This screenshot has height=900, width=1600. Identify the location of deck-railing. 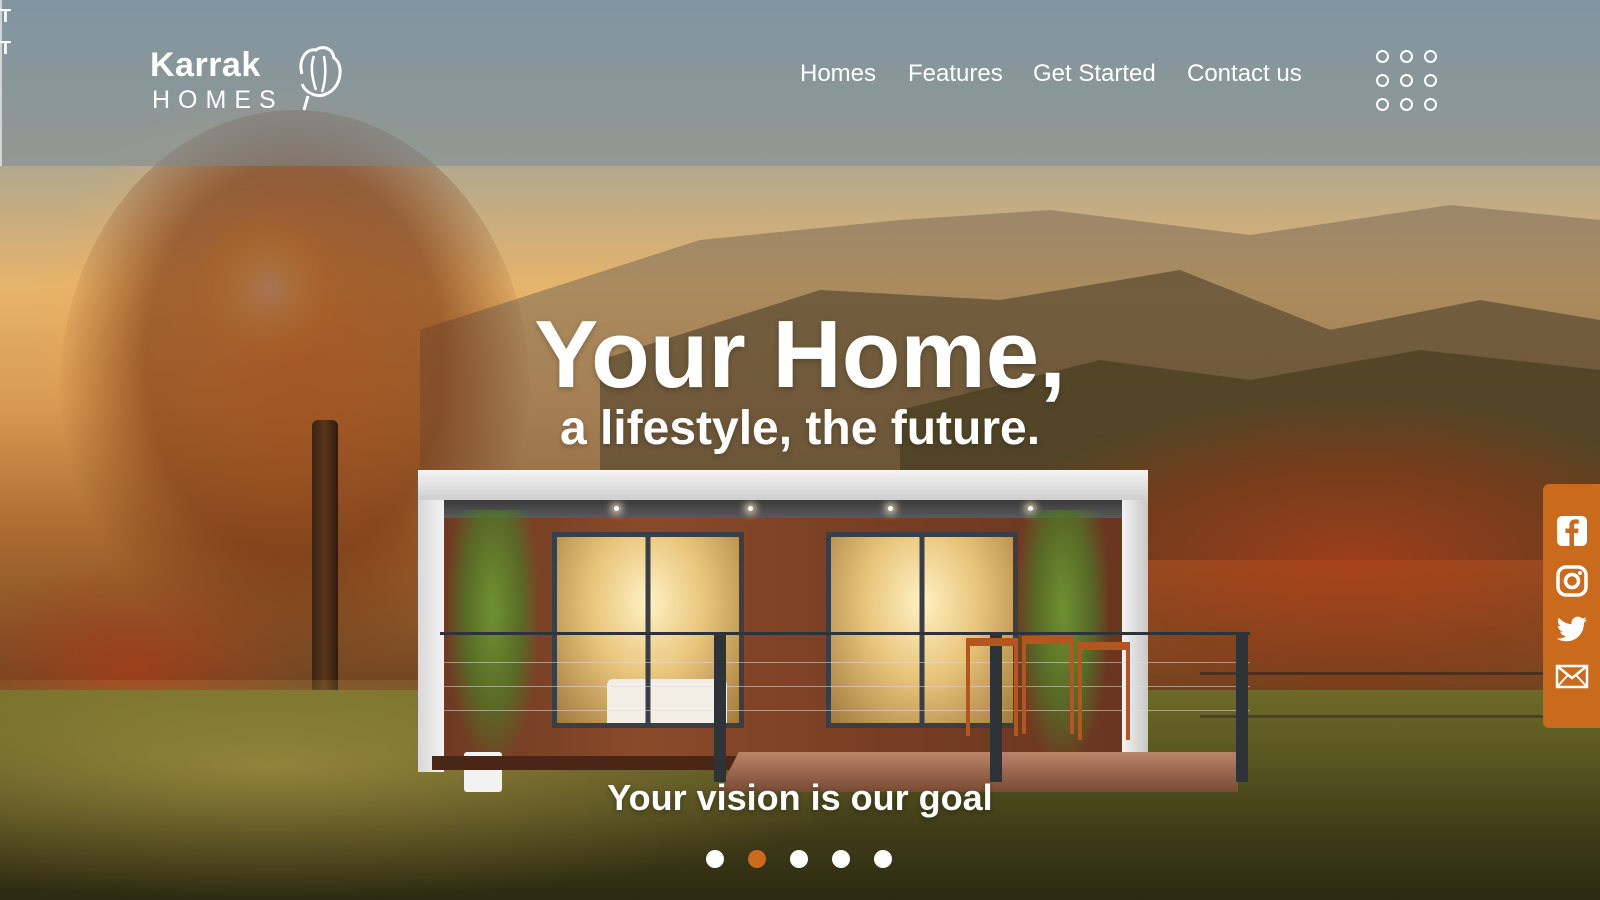
(845, 633).